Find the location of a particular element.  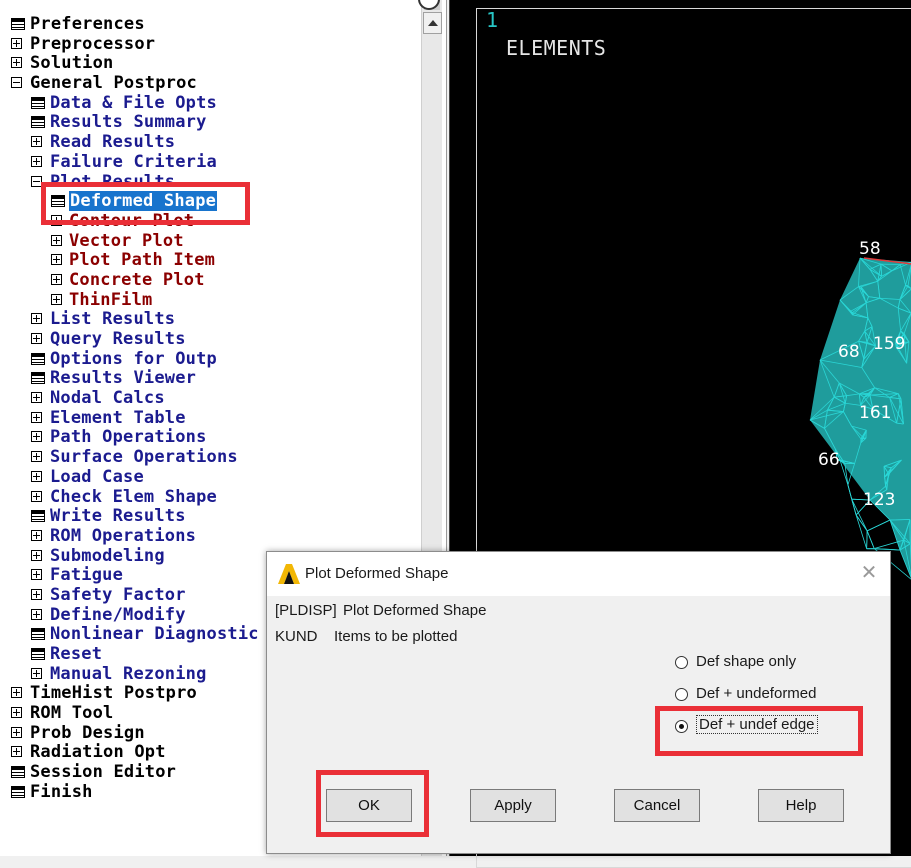

menu-item: Write Results is located at coordinates (210, 516).